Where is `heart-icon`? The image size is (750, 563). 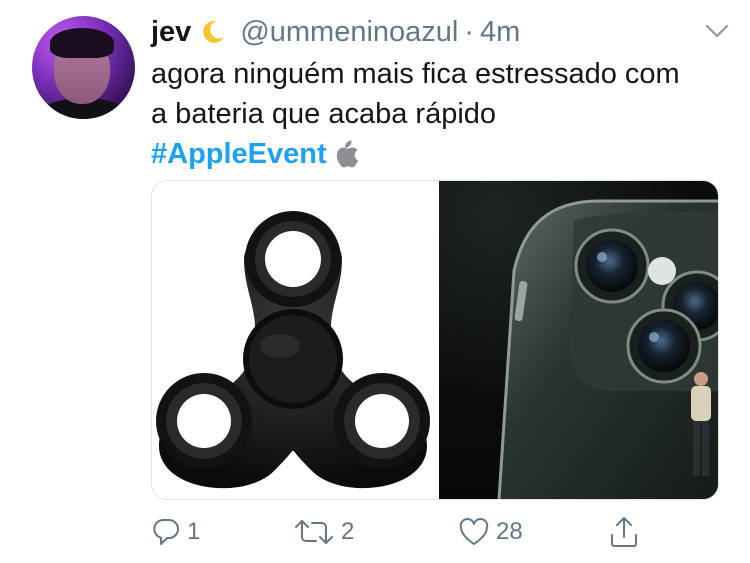 heart-icon is located at coordinates (474, 531).